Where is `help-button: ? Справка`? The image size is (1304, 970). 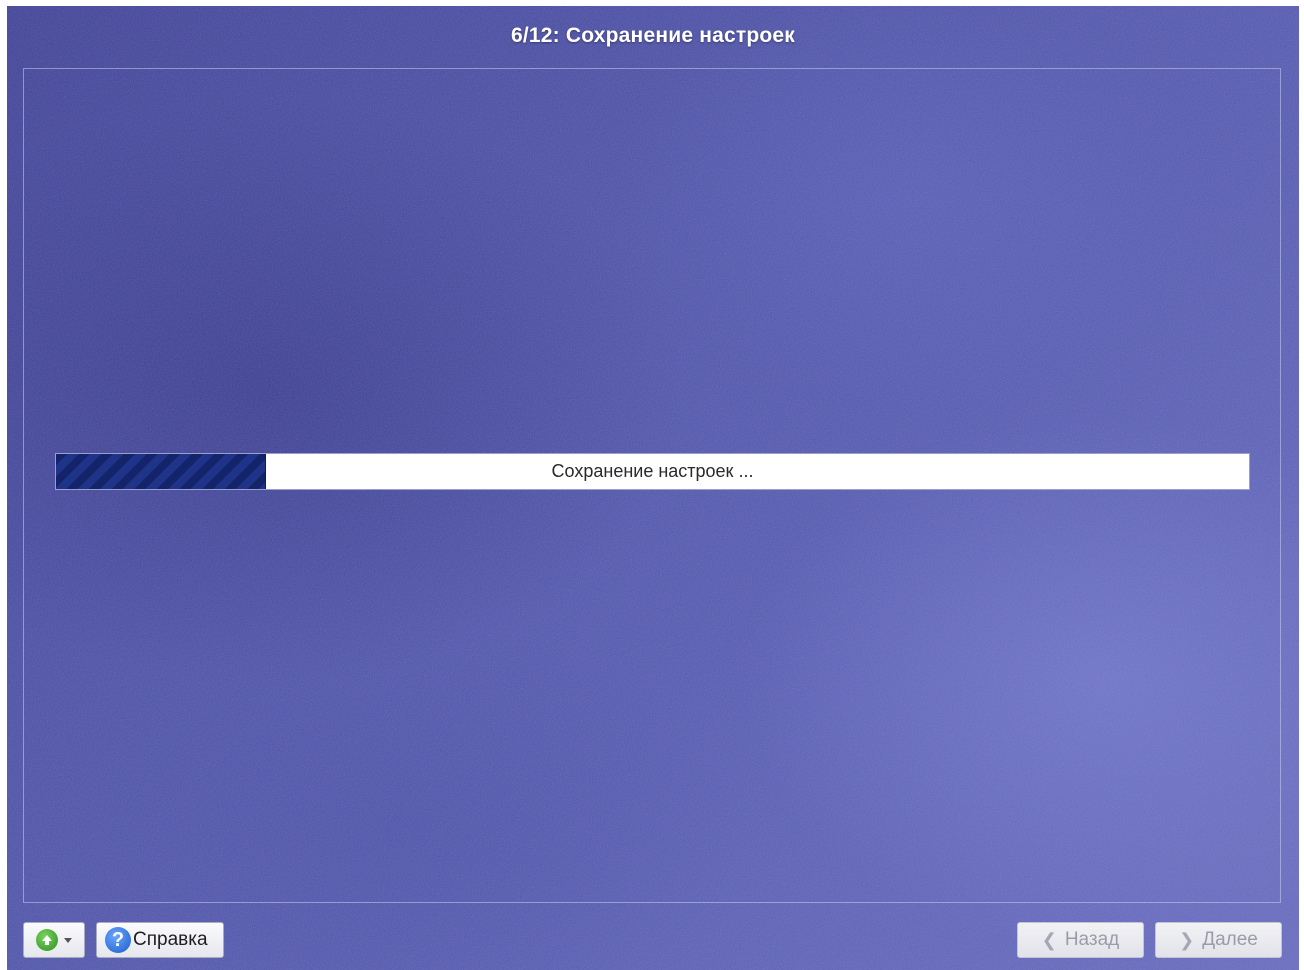 help-button: ? Справка is located at coordinates (160, 940).